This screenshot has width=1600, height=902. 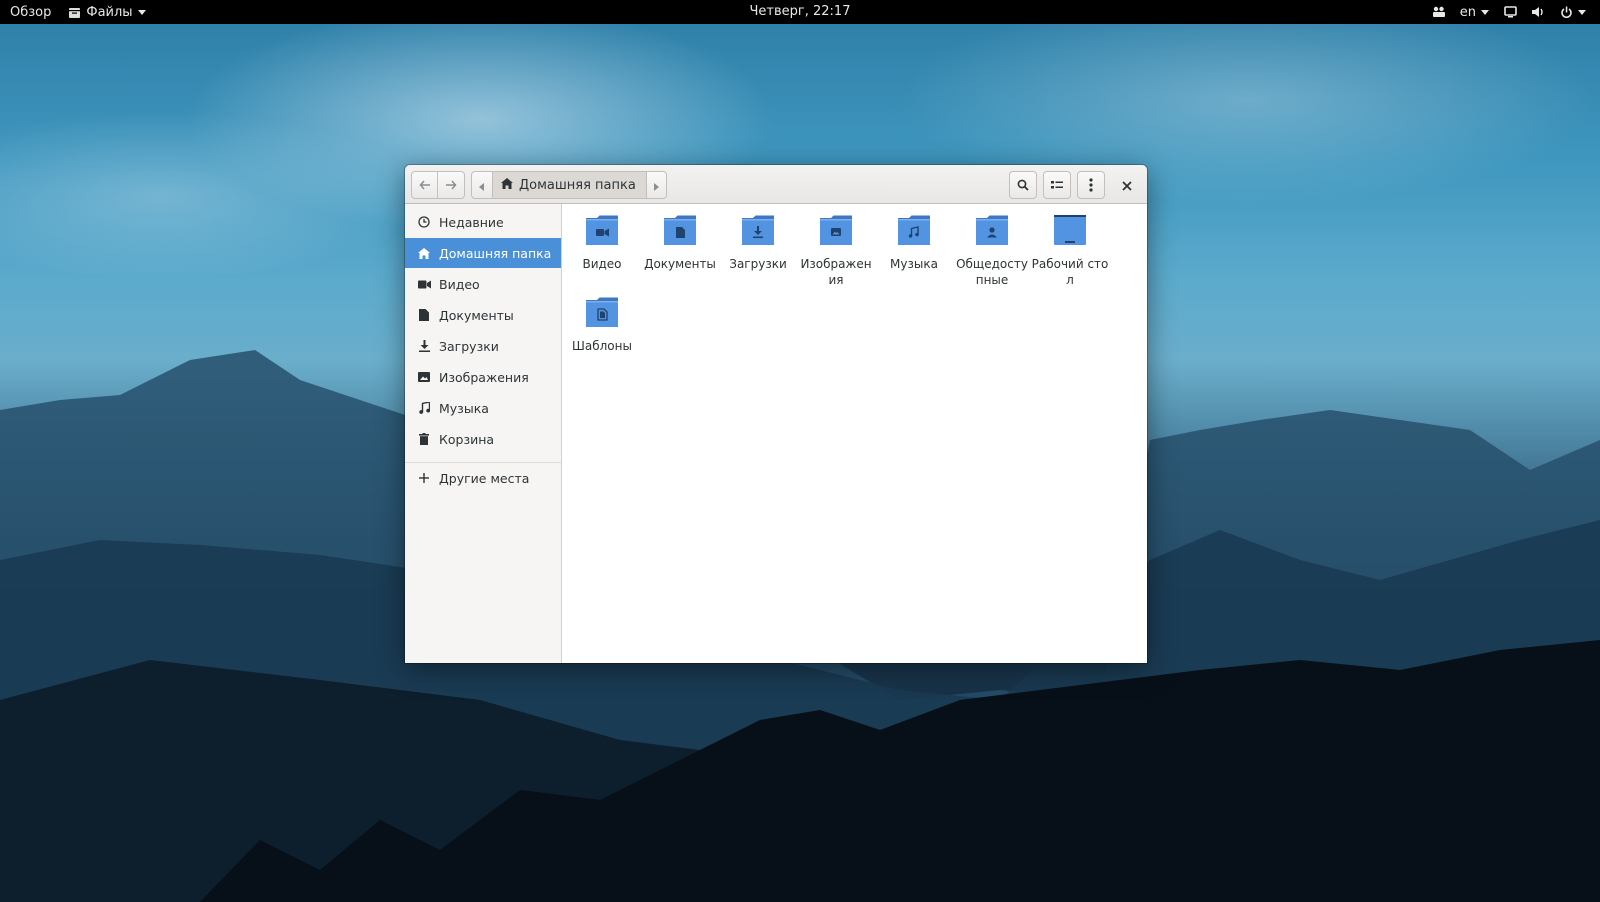 I want to click on close-button, so click(x=1127, y=185).